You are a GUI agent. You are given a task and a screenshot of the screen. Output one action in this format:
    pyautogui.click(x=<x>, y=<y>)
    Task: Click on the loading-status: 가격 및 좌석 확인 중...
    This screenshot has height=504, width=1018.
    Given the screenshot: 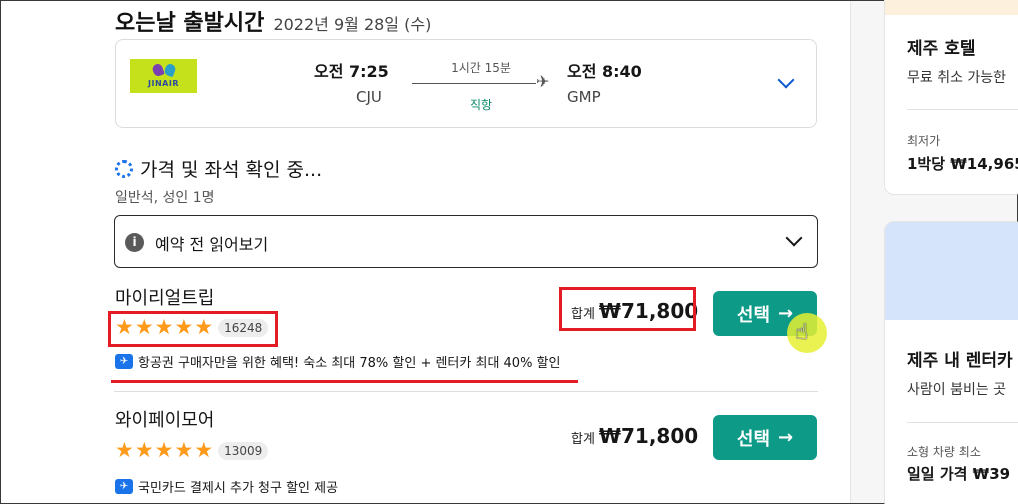 What is the action you would take?
    pyautogui.click(x=218, y=168)
    